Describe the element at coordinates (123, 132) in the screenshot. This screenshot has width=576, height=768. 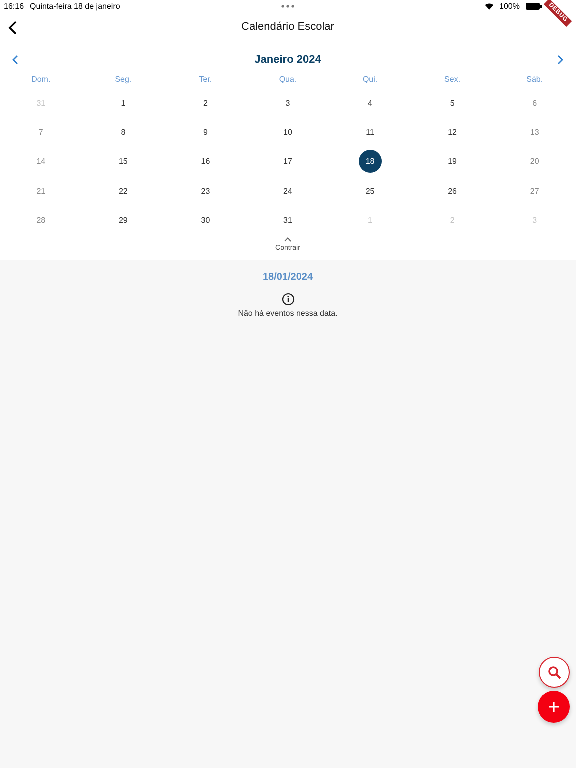
I see `day-cell: 8` at that location.